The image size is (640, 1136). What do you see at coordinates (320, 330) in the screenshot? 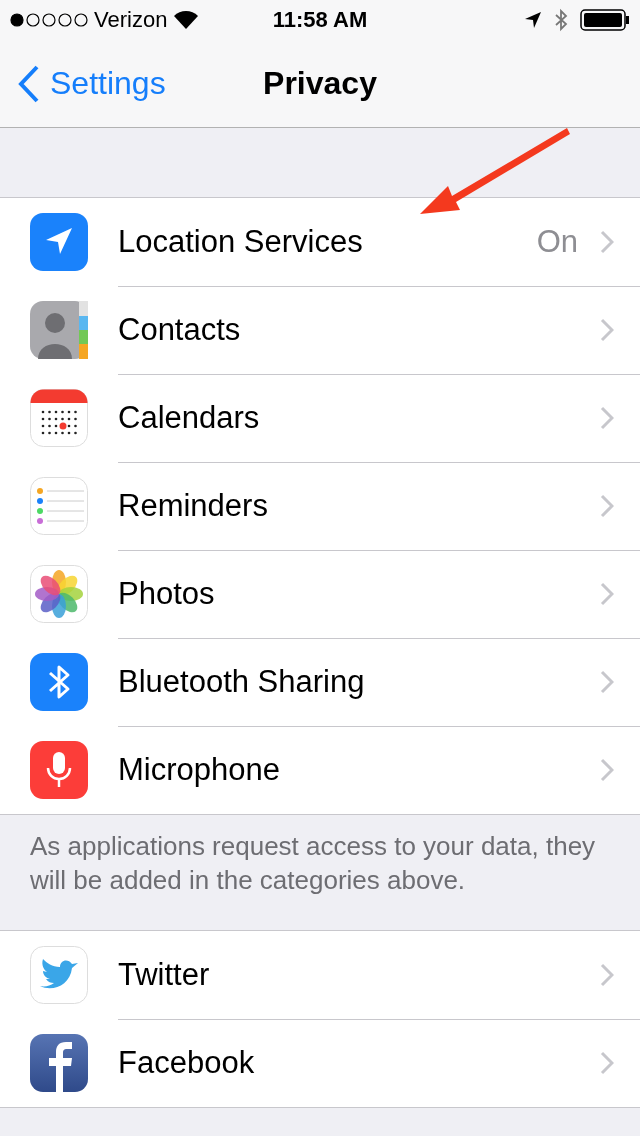
I see `settings-row: Contacts` at bounding box center [320, 330].